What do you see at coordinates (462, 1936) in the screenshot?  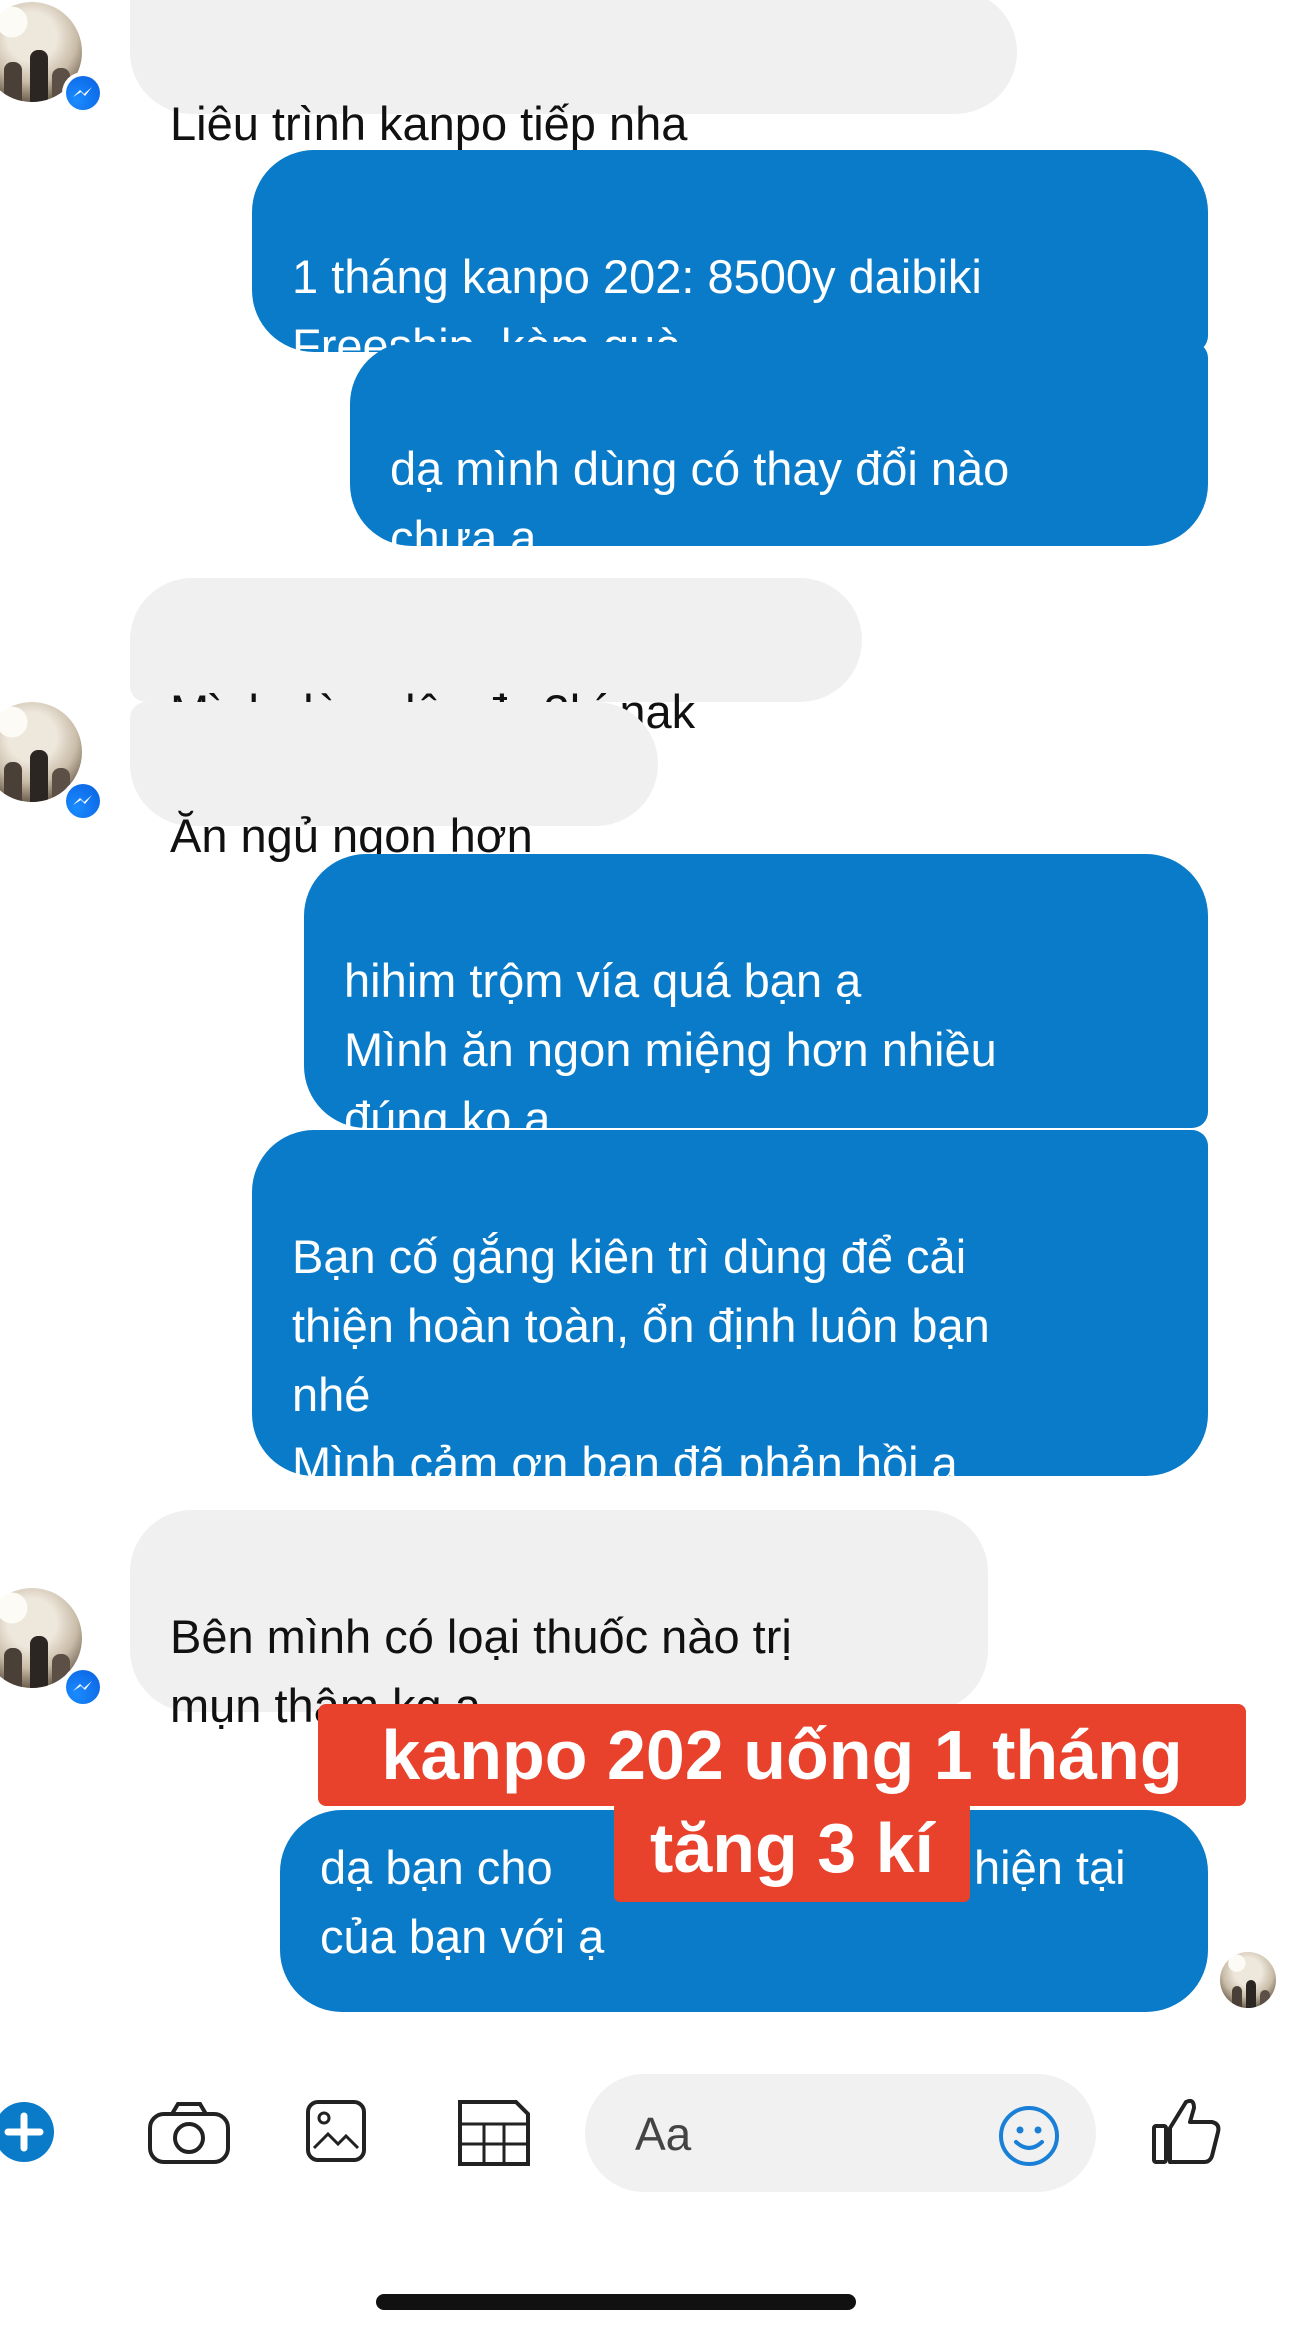 I see `message-text-line2: của bạn với ạ` at bounding box center [462, 1936].